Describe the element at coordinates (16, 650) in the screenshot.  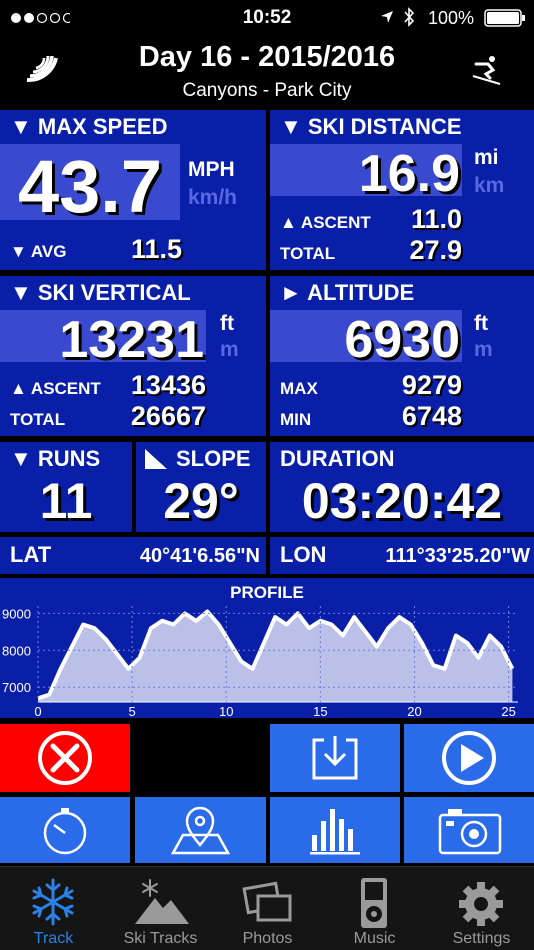
I see `profile-ytick-label: 8000` at that location.